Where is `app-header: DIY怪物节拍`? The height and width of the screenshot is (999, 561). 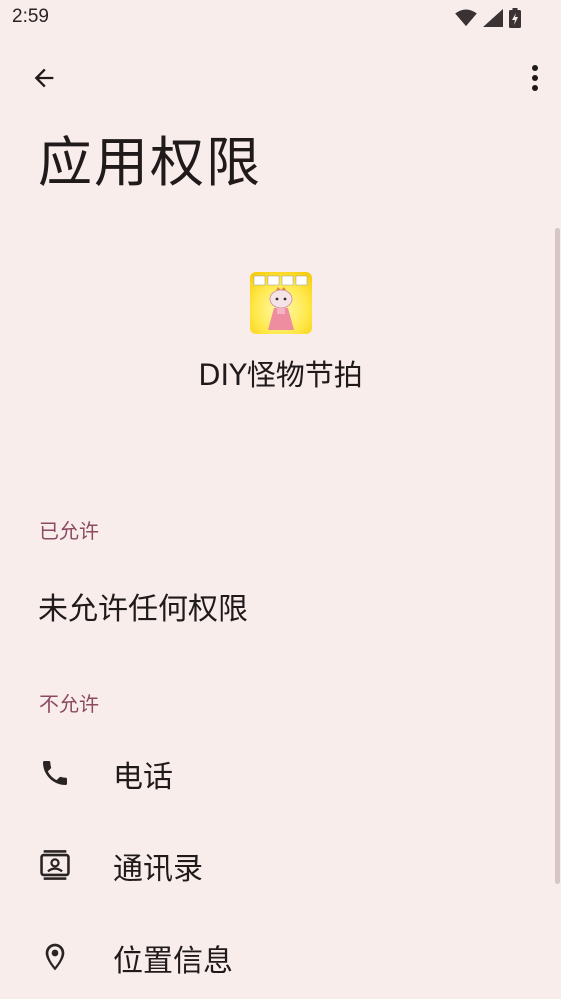
app-header: DIY怪物节拍 is located at coordinates (280, 333).